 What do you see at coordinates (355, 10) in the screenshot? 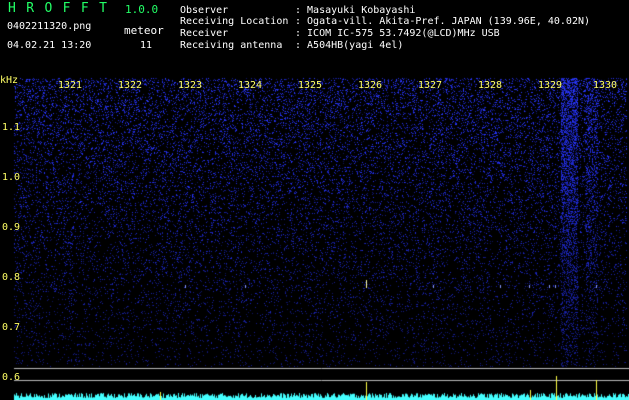
I see `observer-value: : Masayuki Kobayashi` at bounding box center [355, 10].